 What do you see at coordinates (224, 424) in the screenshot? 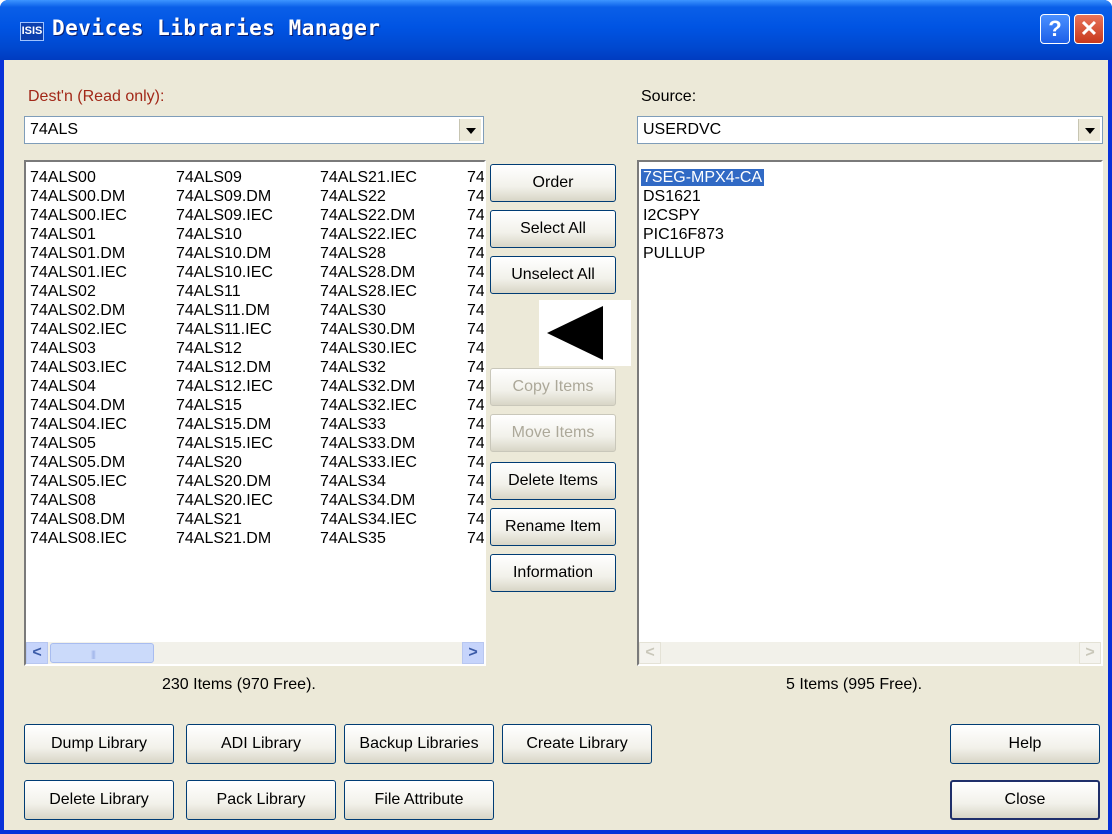
I see `dest-list-item: 74ALS15.DM` at bounding box center [224, 424].